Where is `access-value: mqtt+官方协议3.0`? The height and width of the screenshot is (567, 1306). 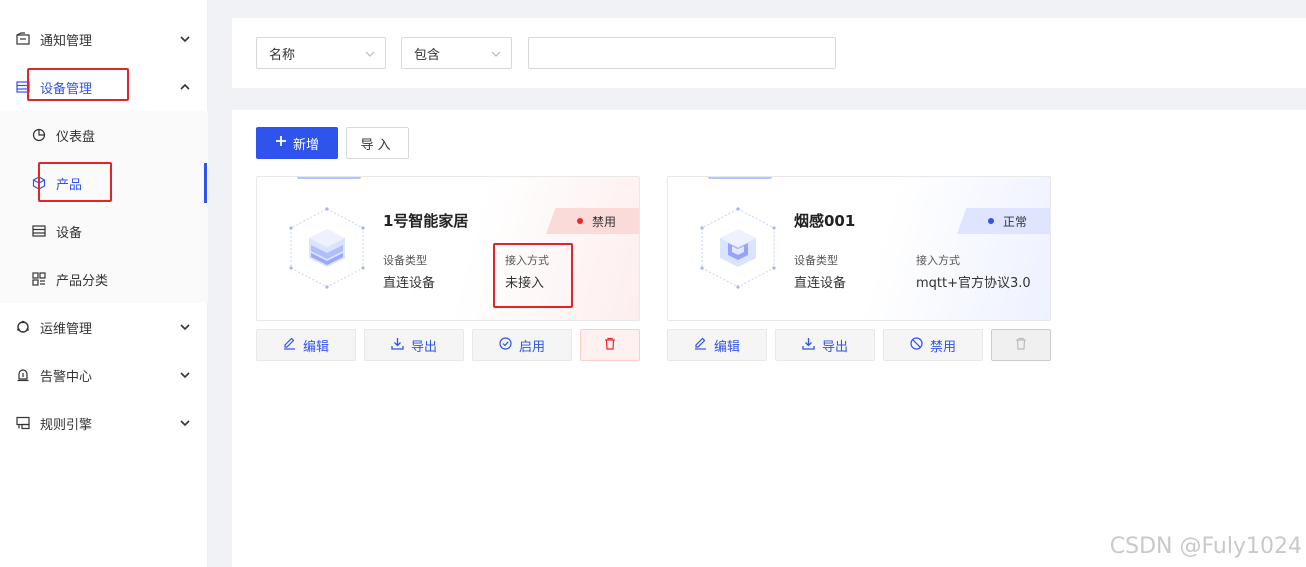 access-value: mqtt+官方协议3.0 is located at coordinates (973, 283).